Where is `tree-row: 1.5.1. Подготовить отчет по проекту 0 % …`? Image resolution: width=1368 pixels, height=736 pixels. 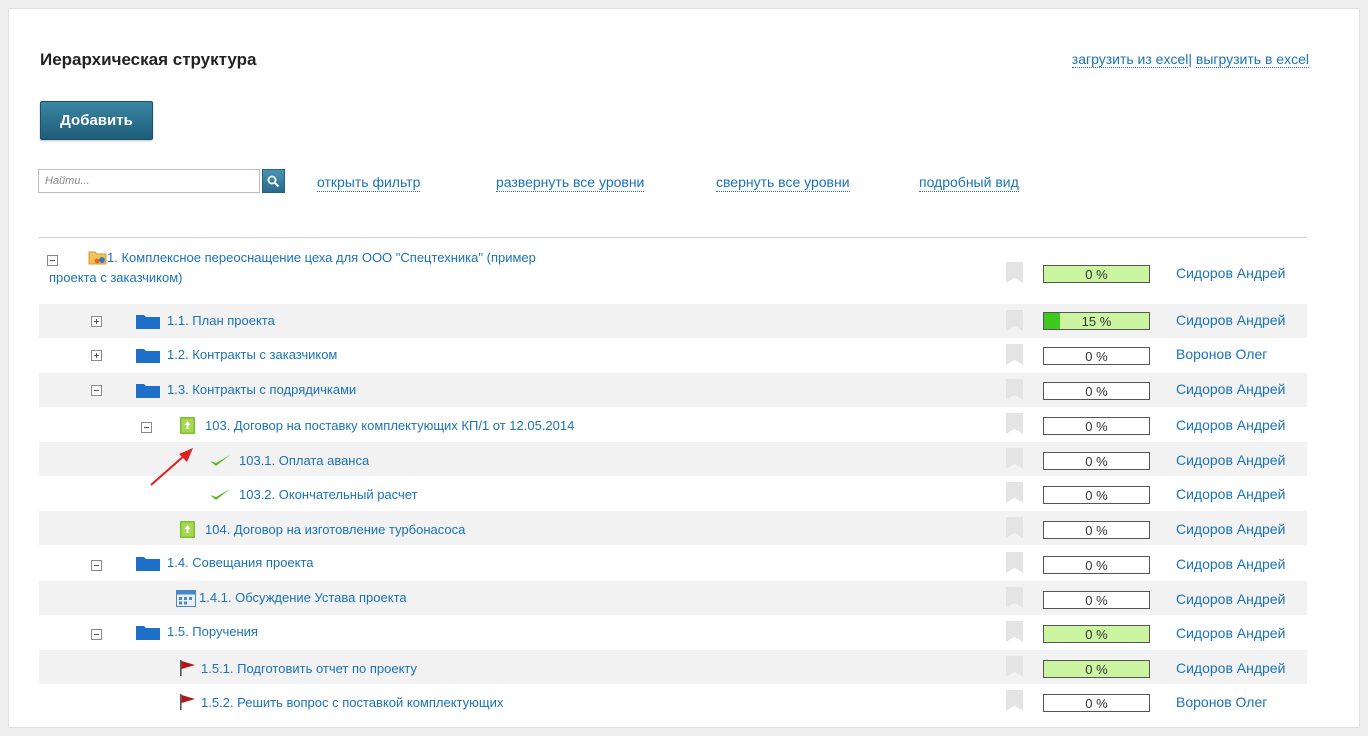 tree-row: 1.5.1. Подготовить отчет по проекту 0 % … is located at coordinates (673, 667).